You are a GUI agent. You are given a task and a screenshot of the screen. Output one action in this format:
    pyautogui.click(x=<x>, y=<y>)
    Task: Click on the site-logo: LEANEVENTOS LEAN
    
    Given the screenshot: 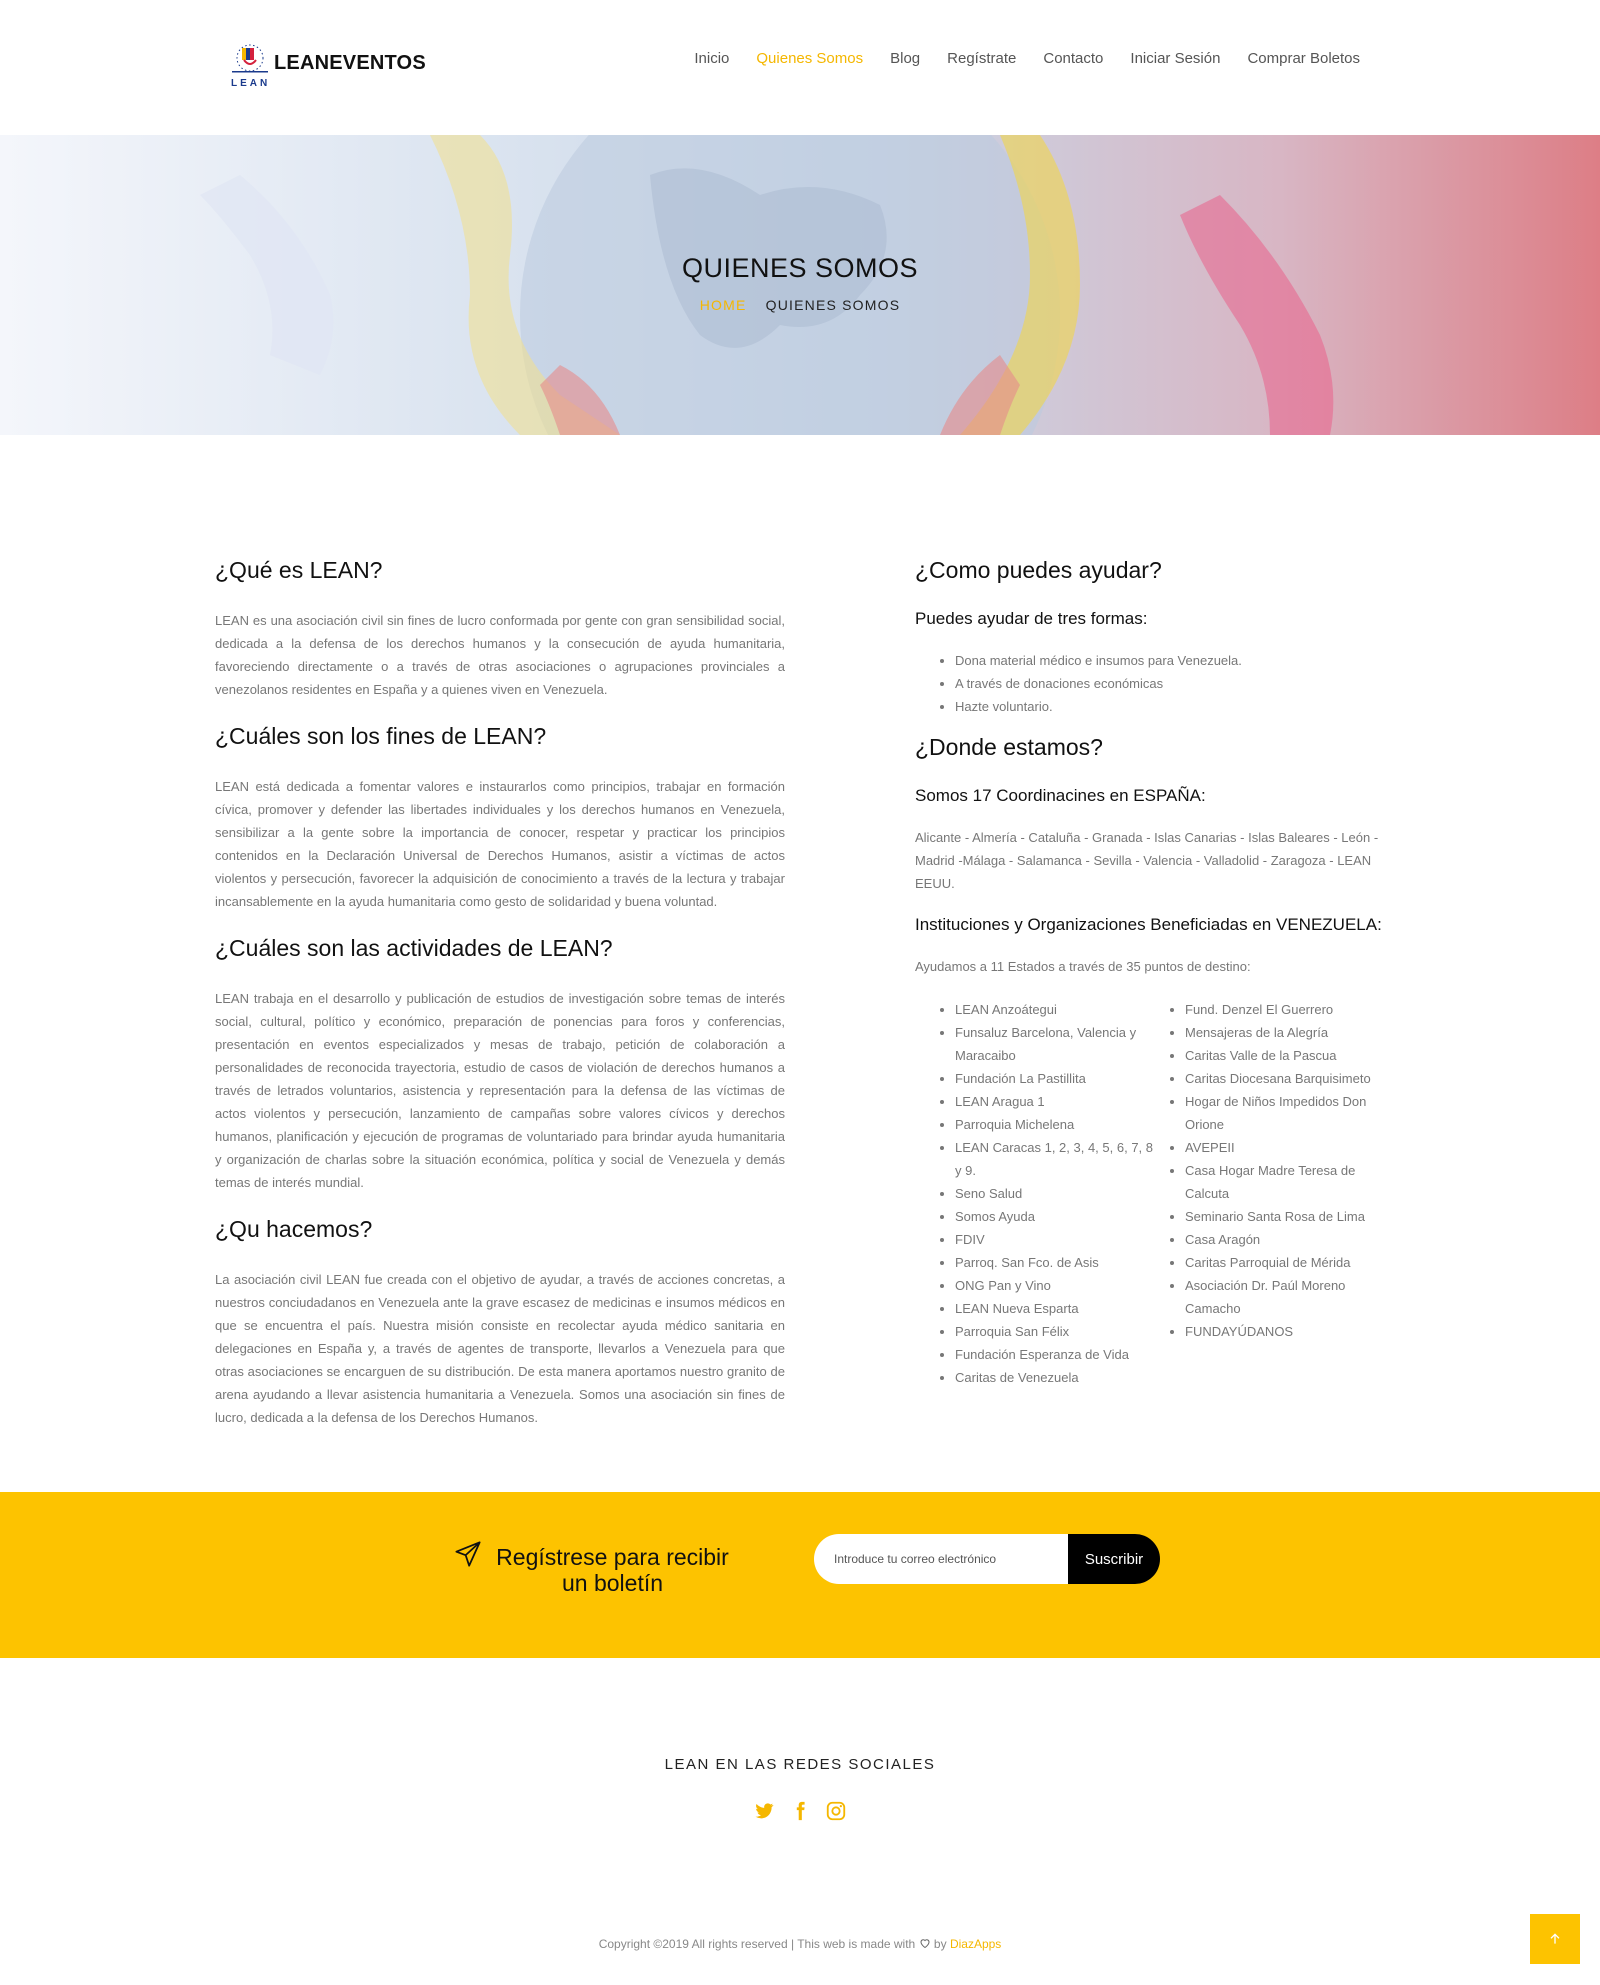 What is the action you would take?
    pyautogui.click(x=328, y=66)
    